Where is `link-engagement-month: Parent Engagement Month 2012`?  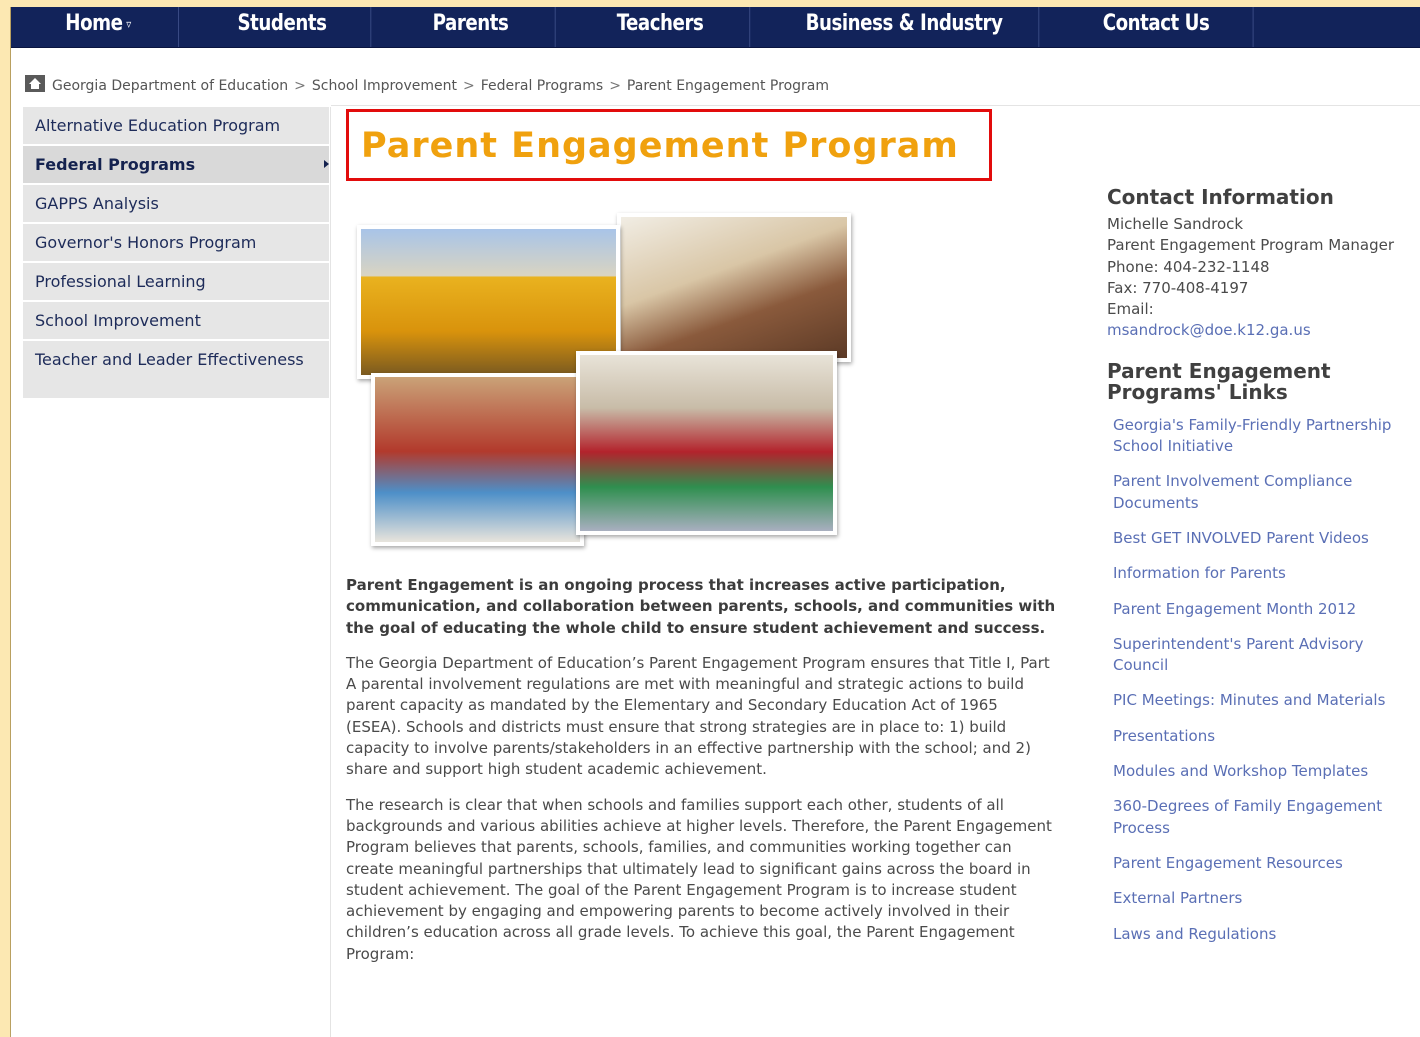
link-engagement-month: Parent Engagement Month 2012 is located at coordinates (1262, 609).